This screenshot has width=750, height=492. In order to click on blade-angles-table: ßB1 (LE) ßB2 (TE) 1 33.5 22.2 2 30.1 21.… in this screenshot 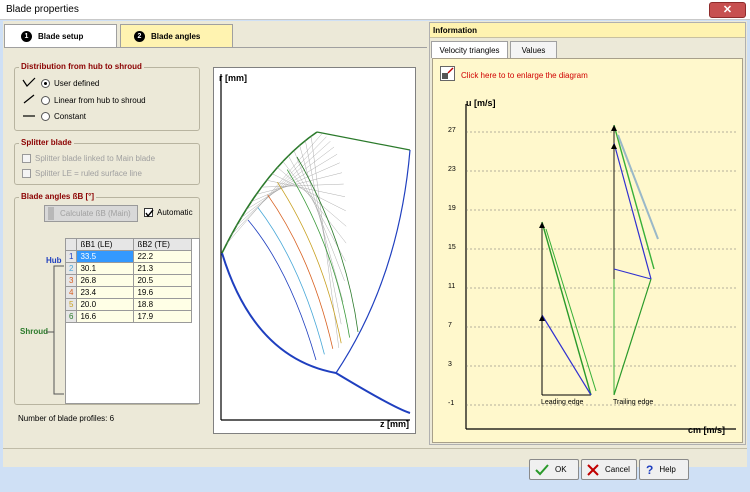, I will do `click(128, 280)`.